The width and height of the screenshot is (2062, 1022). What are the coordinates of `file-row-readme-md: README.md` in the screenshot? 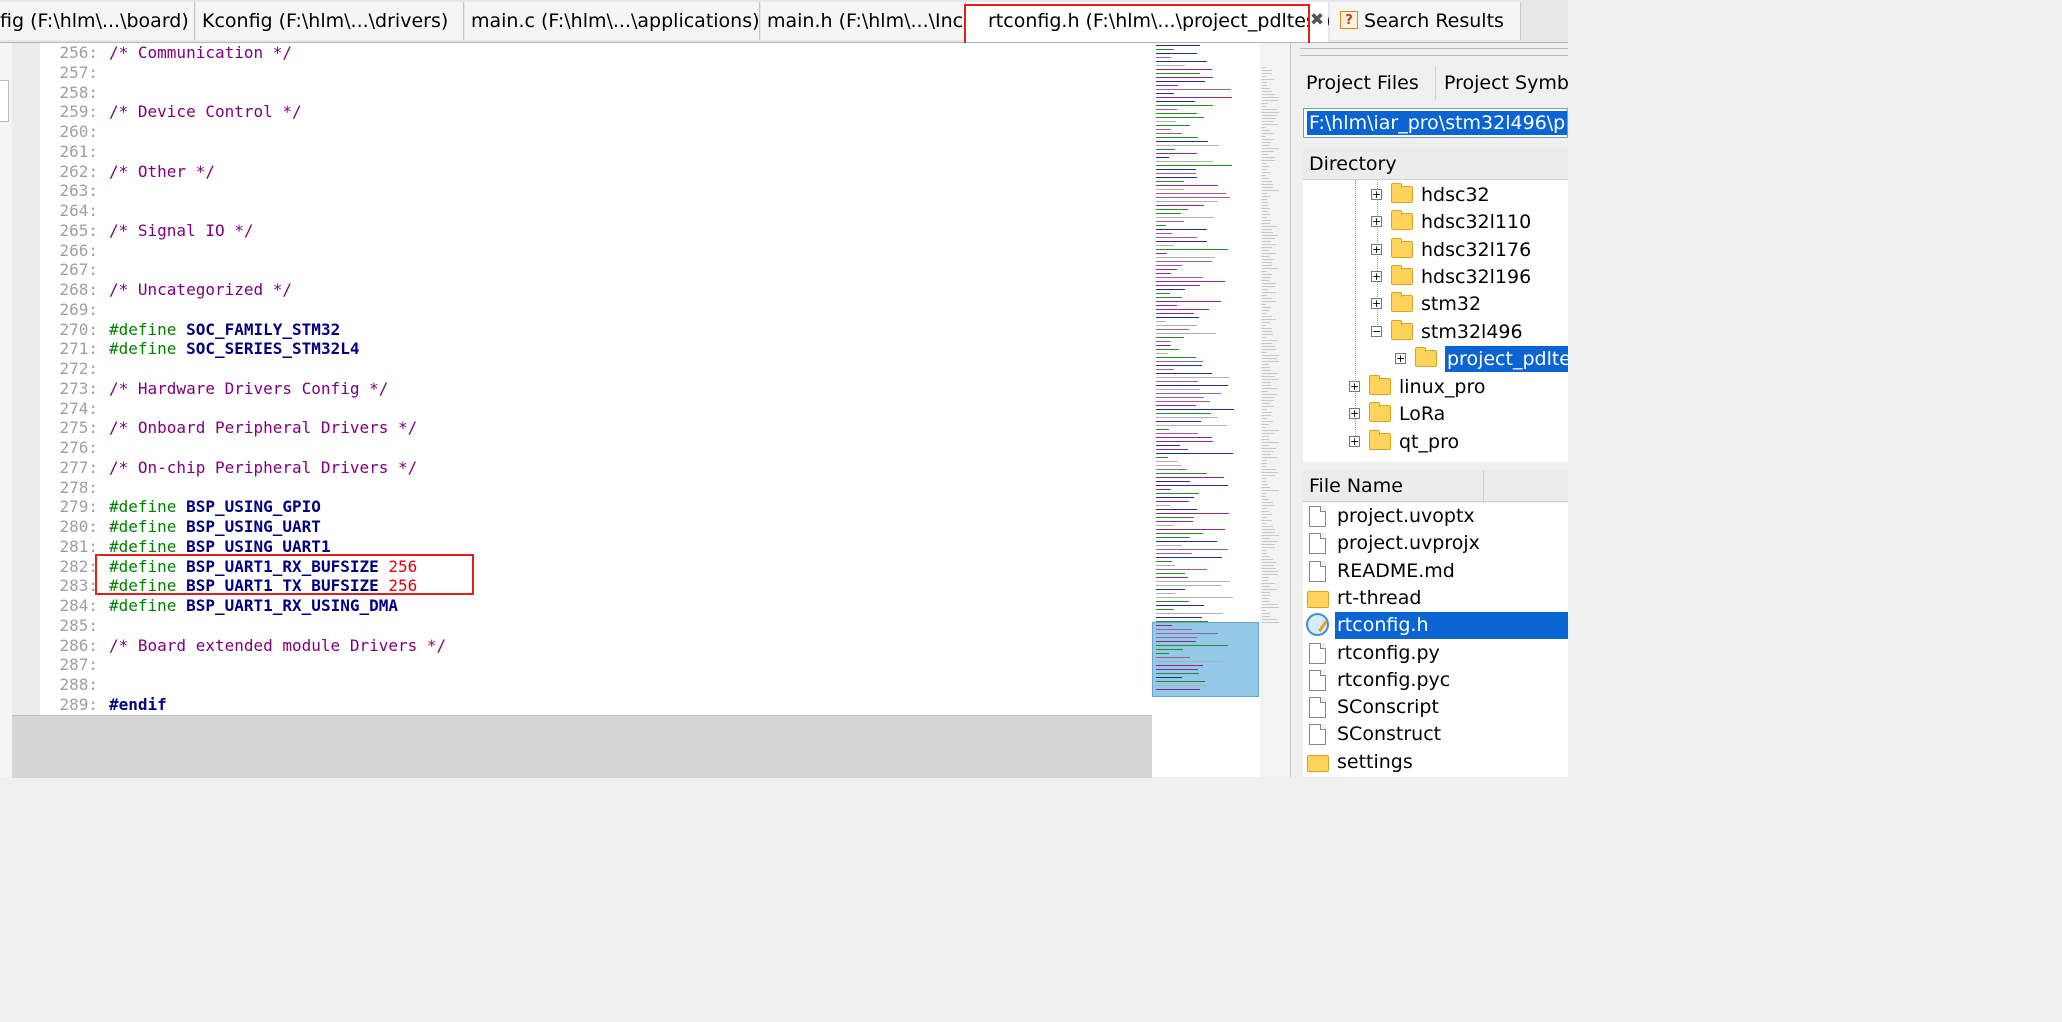 It's located at (1435, 571).